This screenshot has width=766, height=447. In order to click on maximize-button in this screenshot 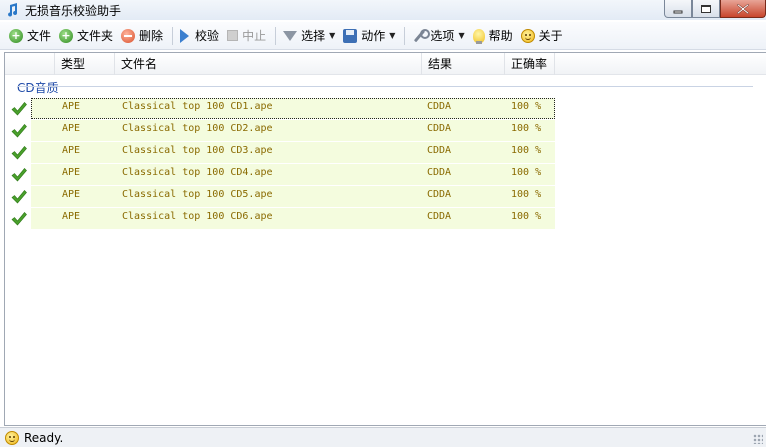, I will do `click(706, 9)`.